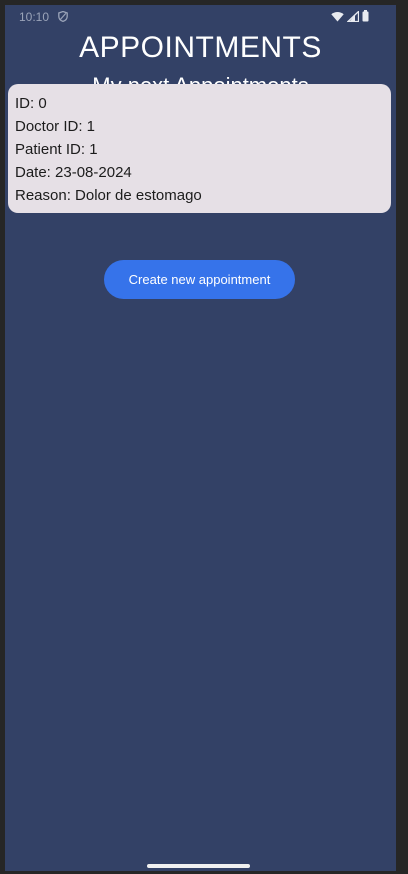 Image resolution: width=408 pixels, height=874 pixels. Describe the element at coordinates (34, 17) in the screenshot. I see `status-time: 10:10` at that location.